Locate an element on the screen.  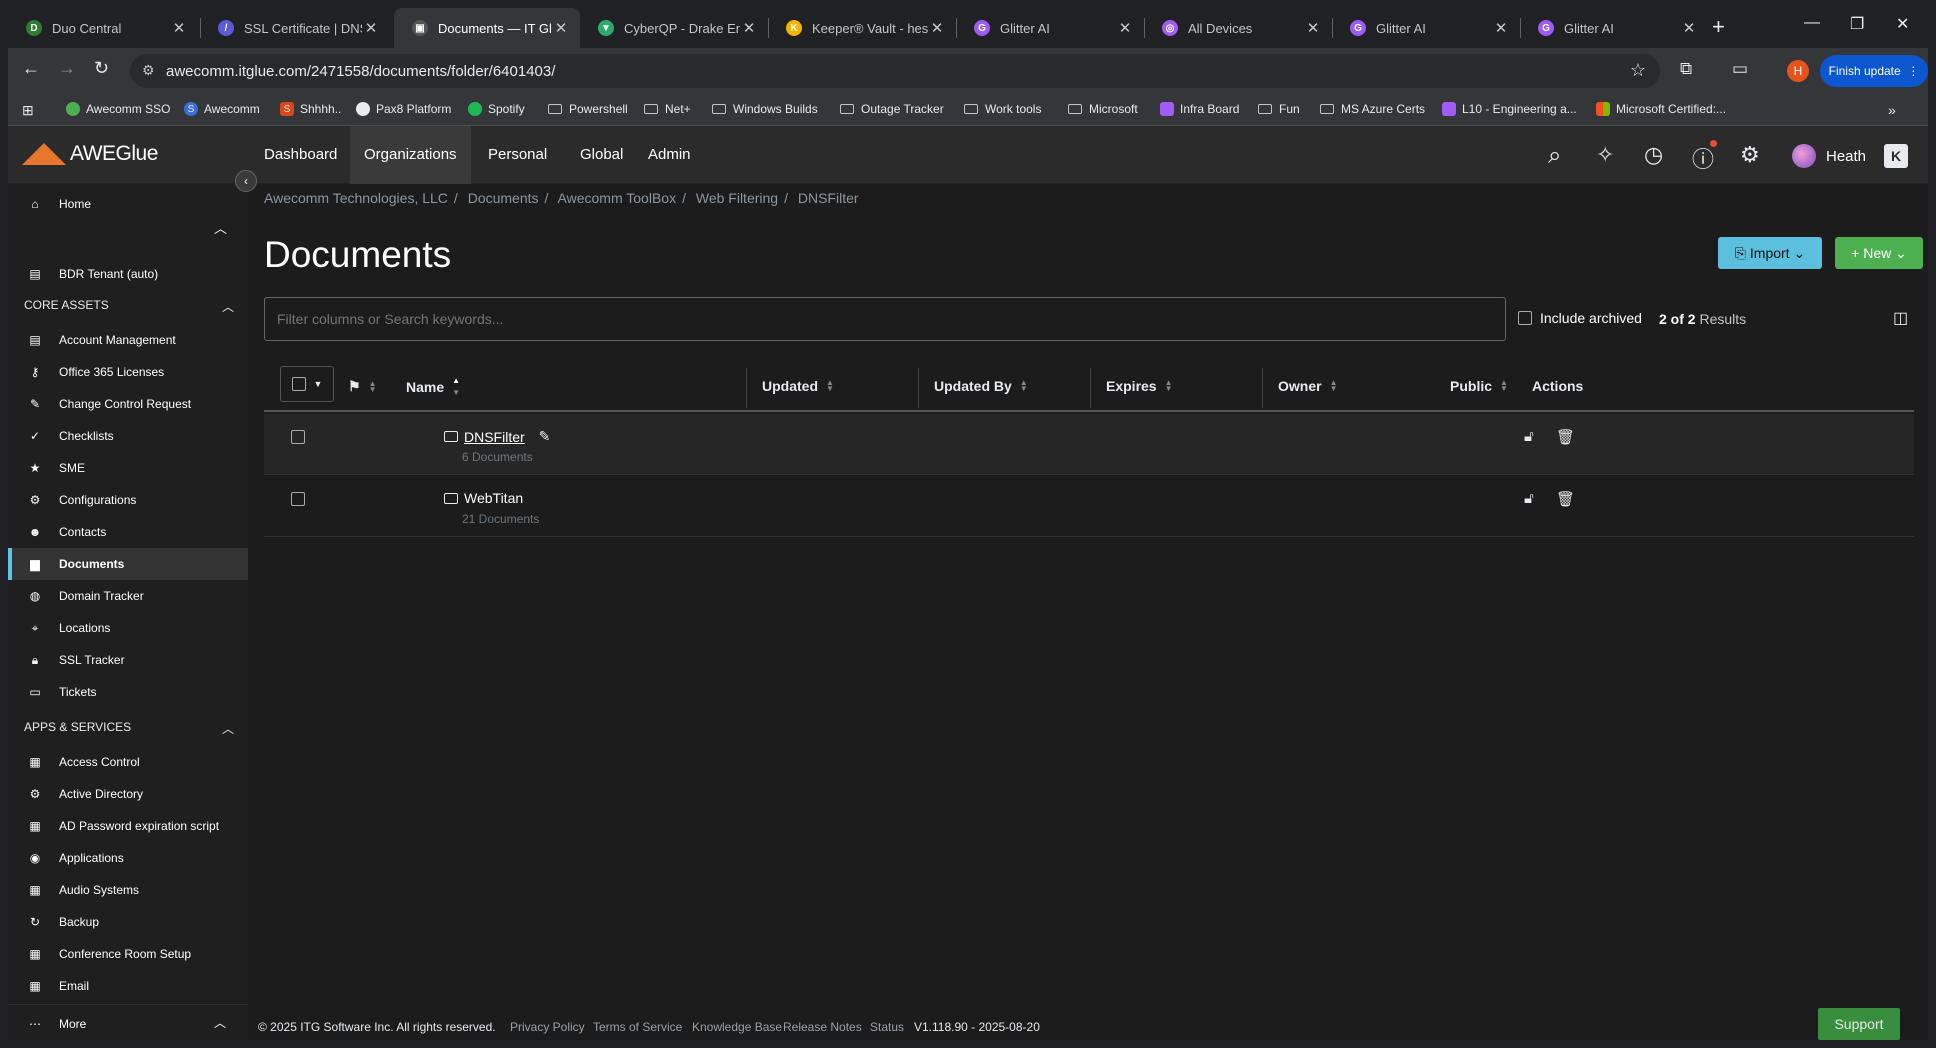
help-icon: ⓘ is located at coordinates (1703, 158).